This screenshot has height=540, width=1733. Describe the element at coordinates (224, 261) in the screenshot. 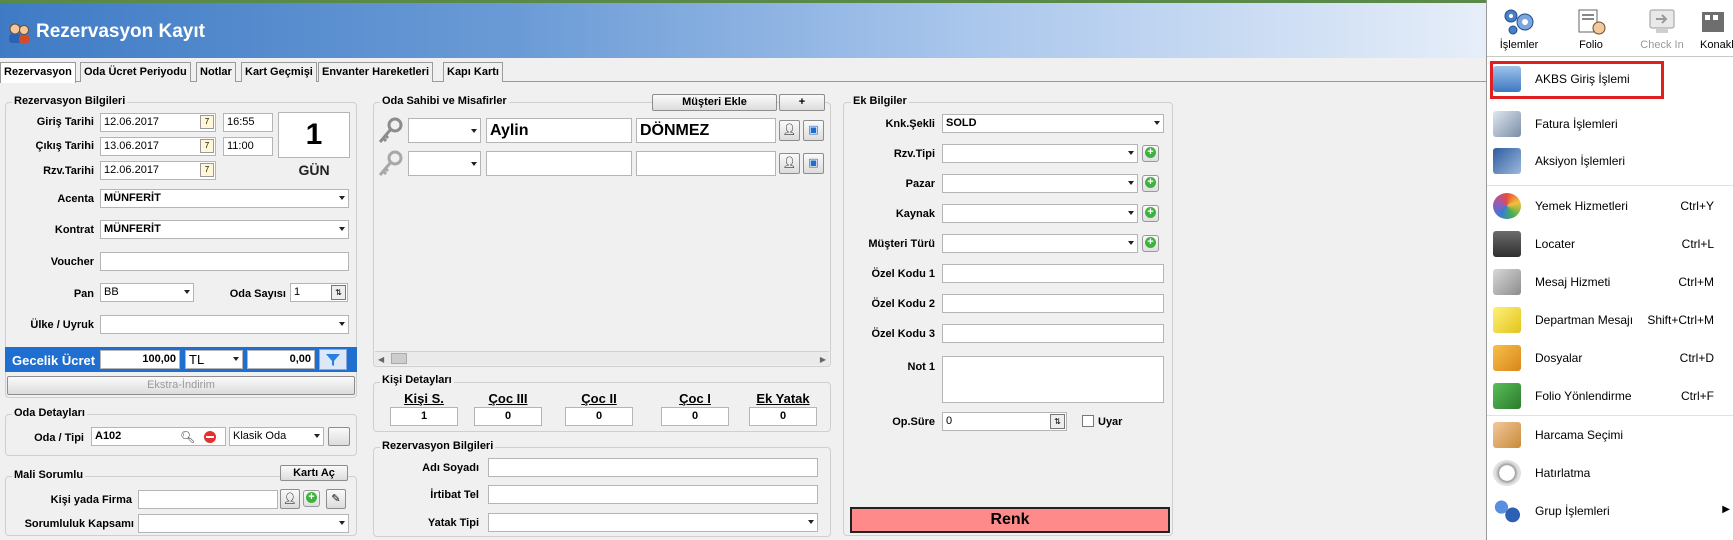

I see `voucher-input` at that location.